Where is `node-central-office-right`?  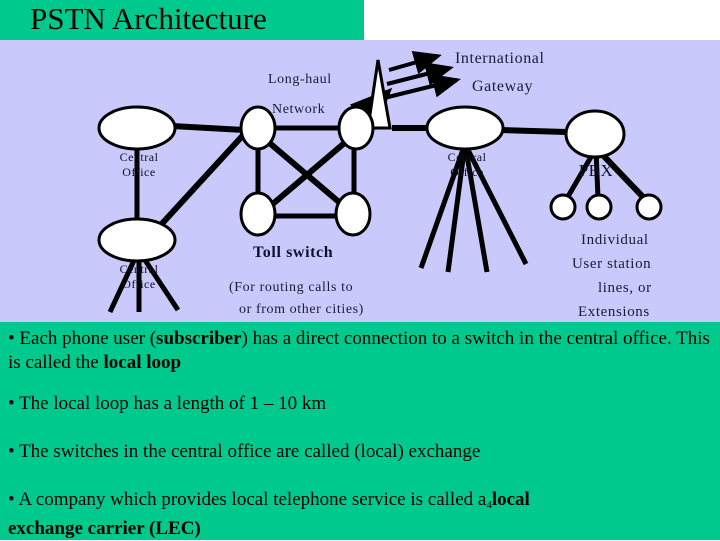 node-central-office-right is located at coordinates (465, 128).